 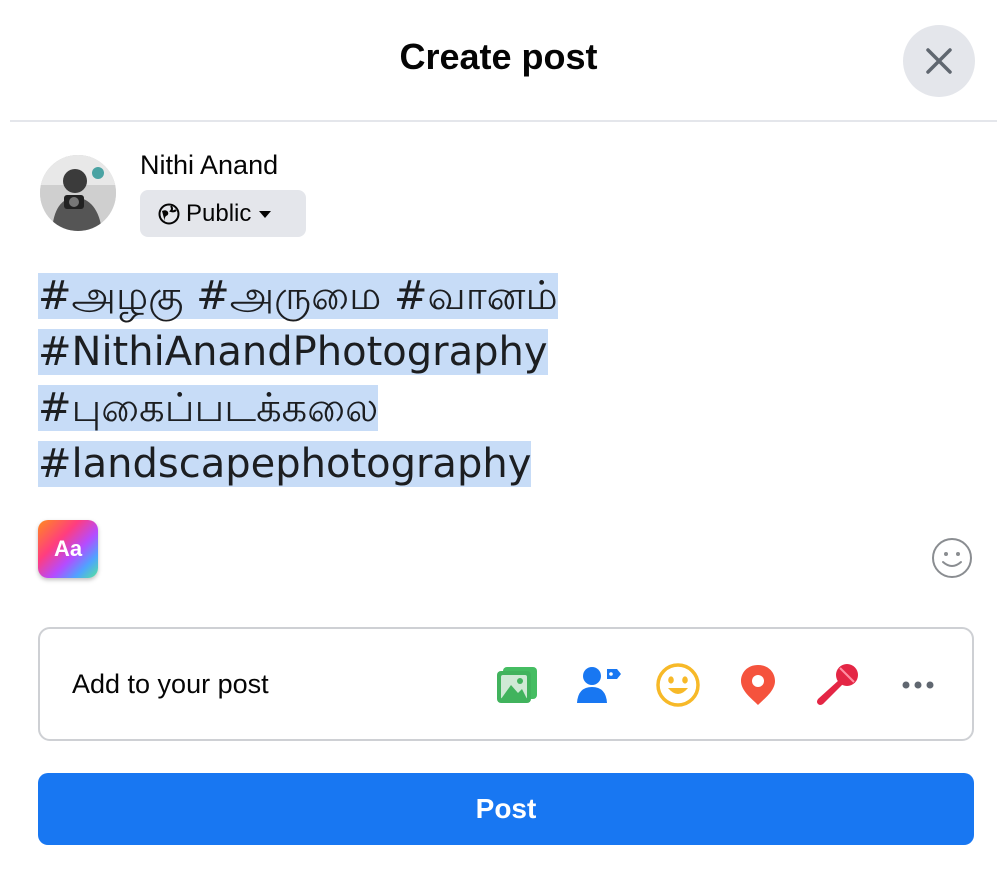 I want to click on check-in-button, so click(x=758, y=685).